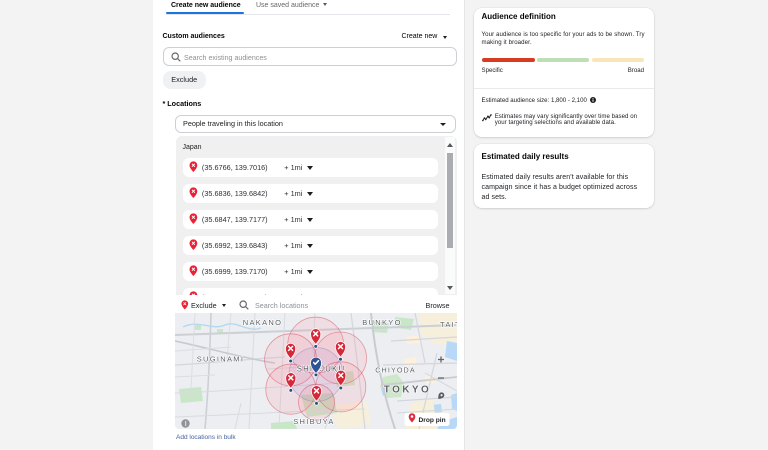 The image size is (768, 450). Describe the element at coordinates (220, 358) in the screenshot. I see `svg-text: SUGINAMI` at that location.